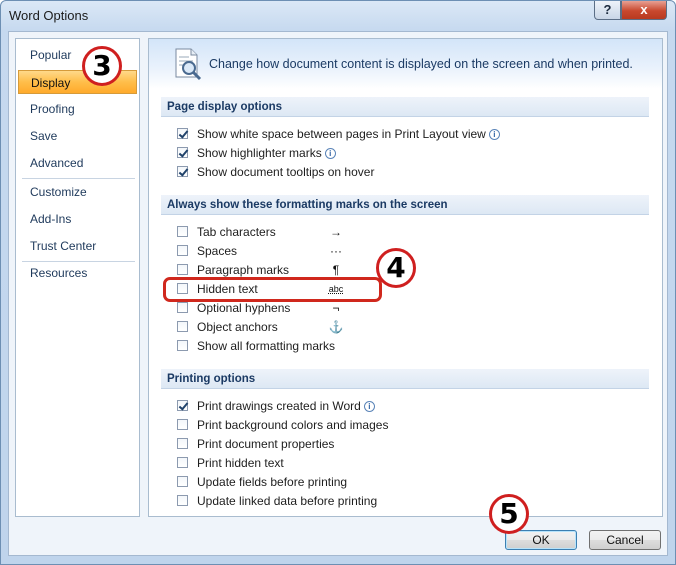 The height and width of the screenshot is (565, 676). I want to click on hidden-text-highlight, so click(272, 289).